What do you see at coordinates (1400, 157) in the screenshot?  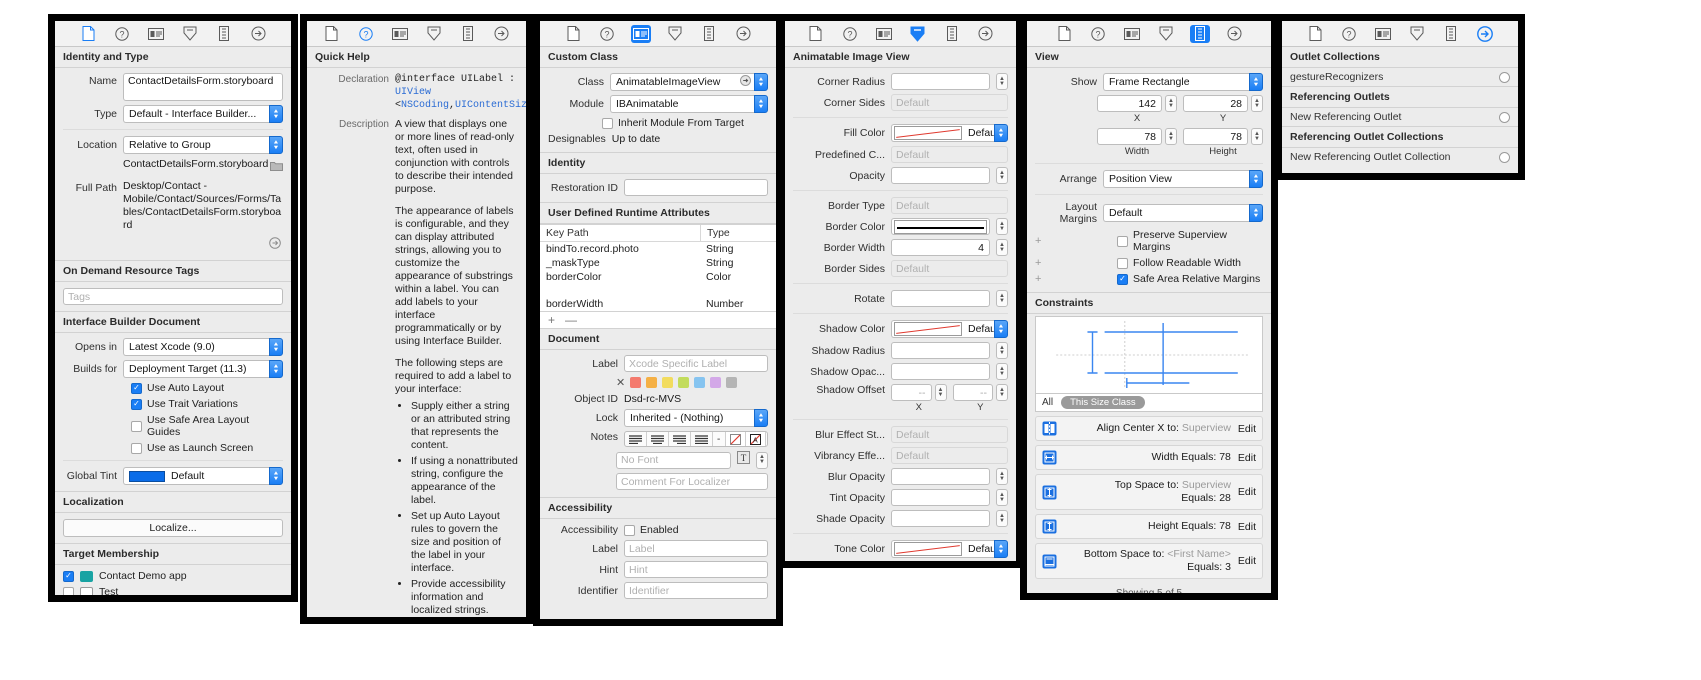 I see `outlet-row: New Referencing Outlet Collection` at bounding box center [1400, 157].